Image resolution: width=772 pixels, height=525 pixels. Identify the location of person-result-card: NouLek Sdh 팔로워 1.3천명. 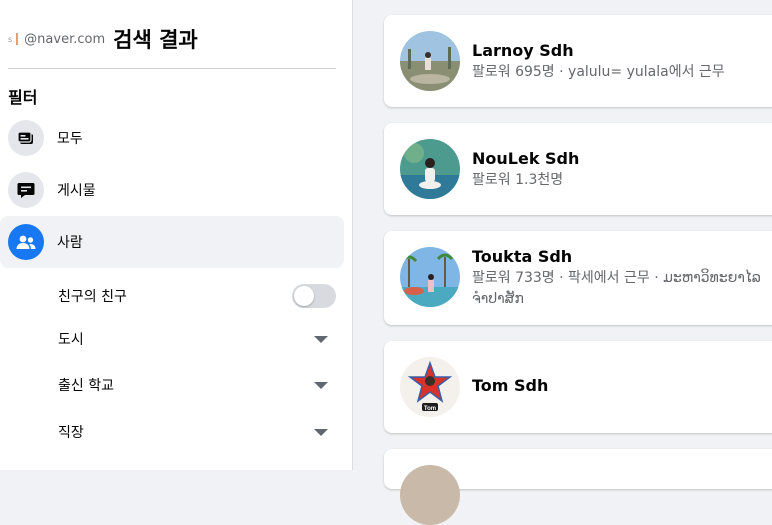
(578, 169).